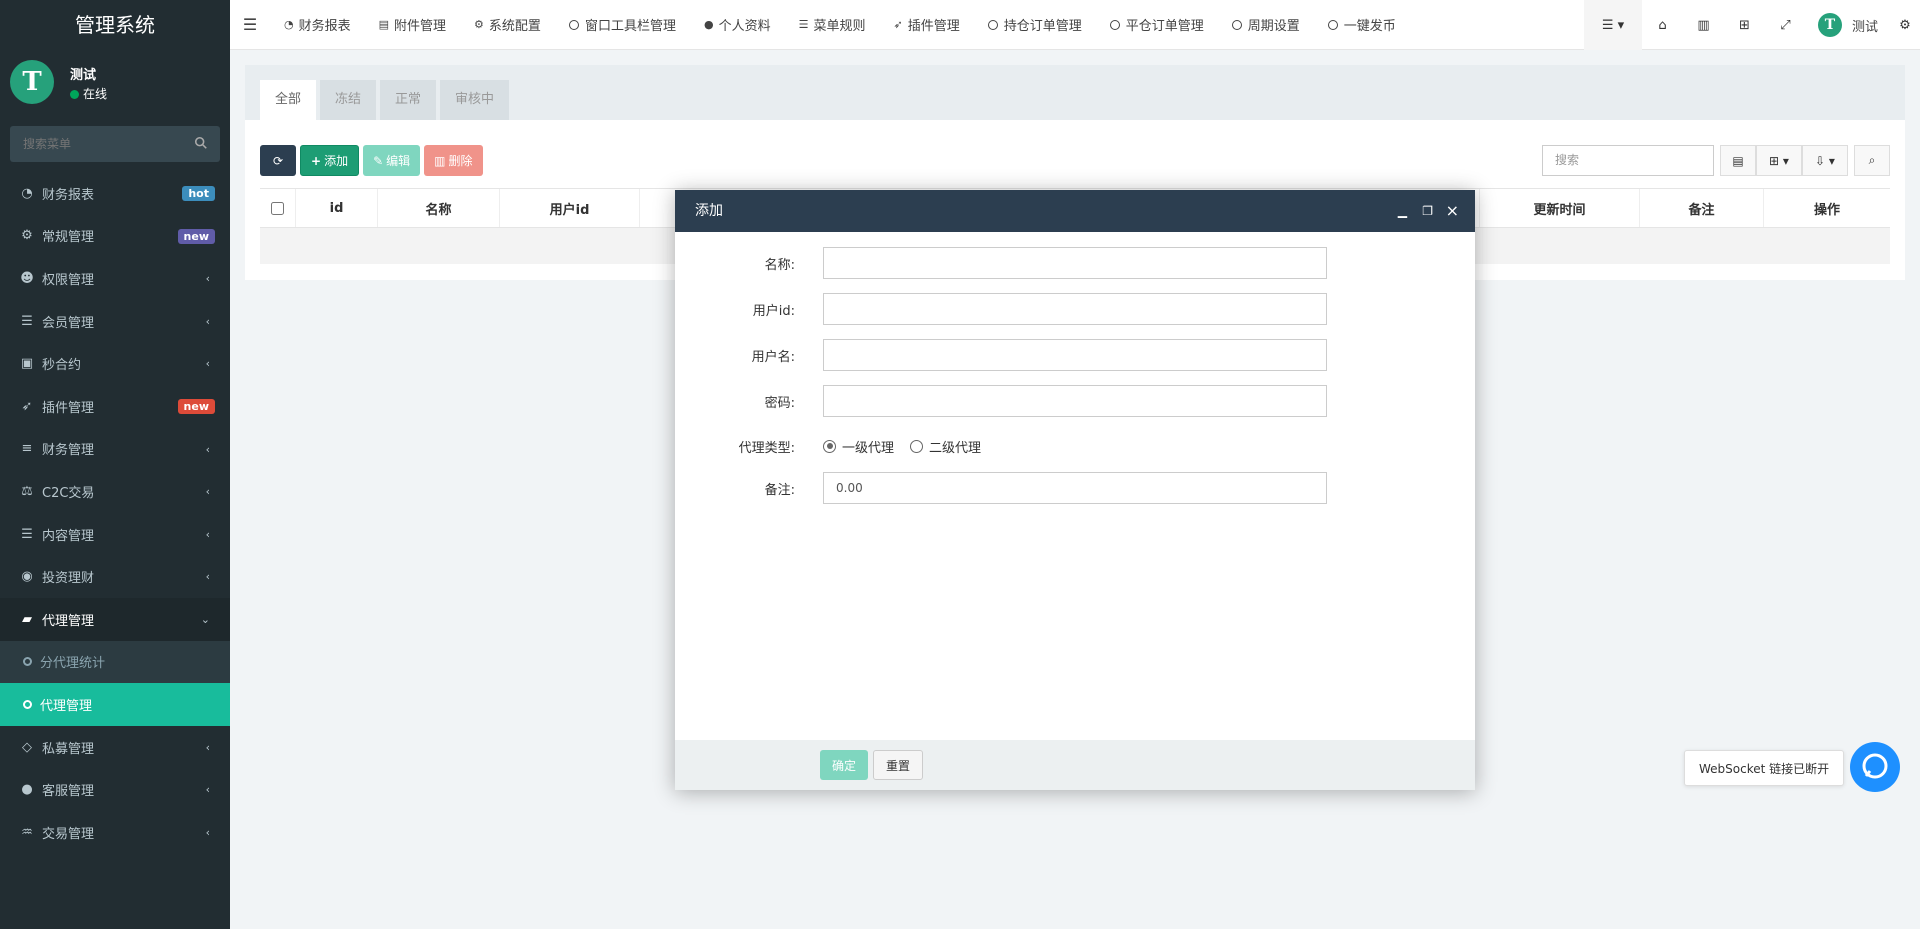  What do you see at coordinates (898, 765) in the screenshot?
I see `reset-button: 重置` at bounding box center [898, 765].